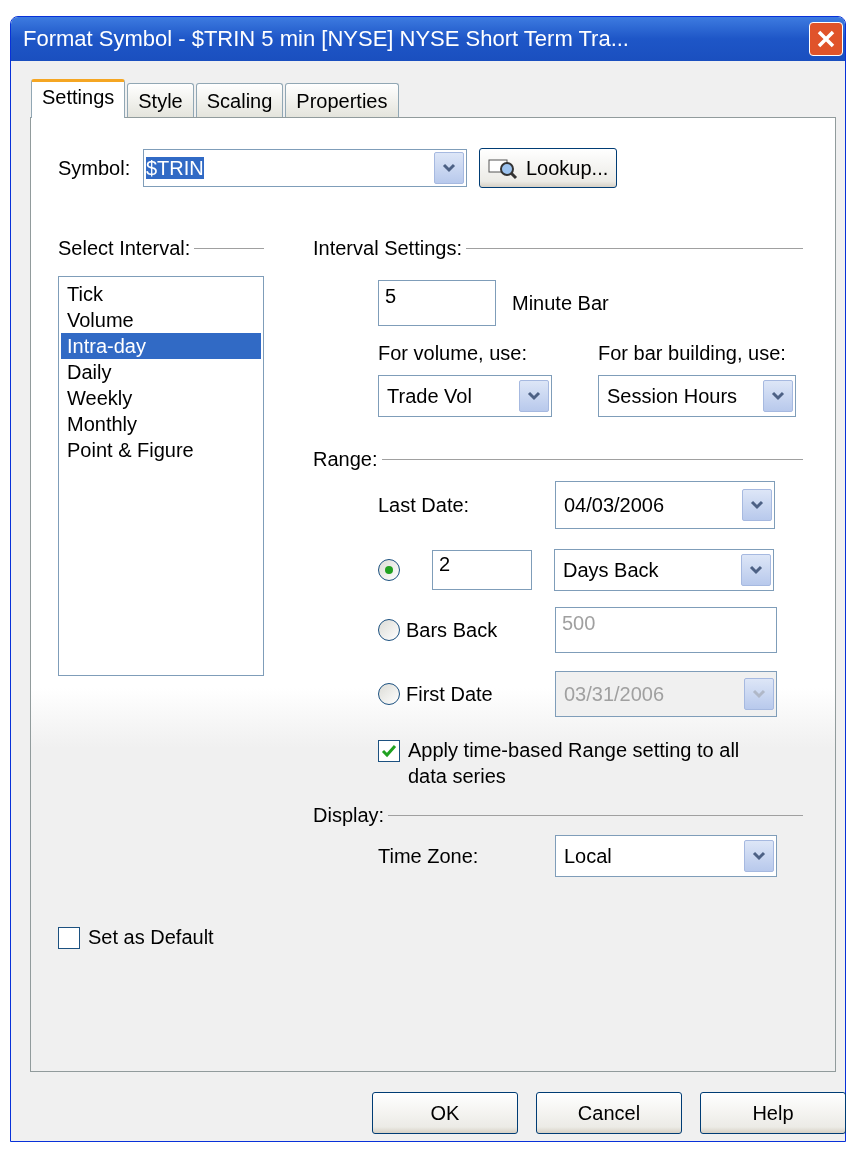 This screenshot has height=1154, width=846. What do you see at coordinates (161, 450) in the screenshot?
I see `list-item: Point & Figure` at bounding box center [161, 450].